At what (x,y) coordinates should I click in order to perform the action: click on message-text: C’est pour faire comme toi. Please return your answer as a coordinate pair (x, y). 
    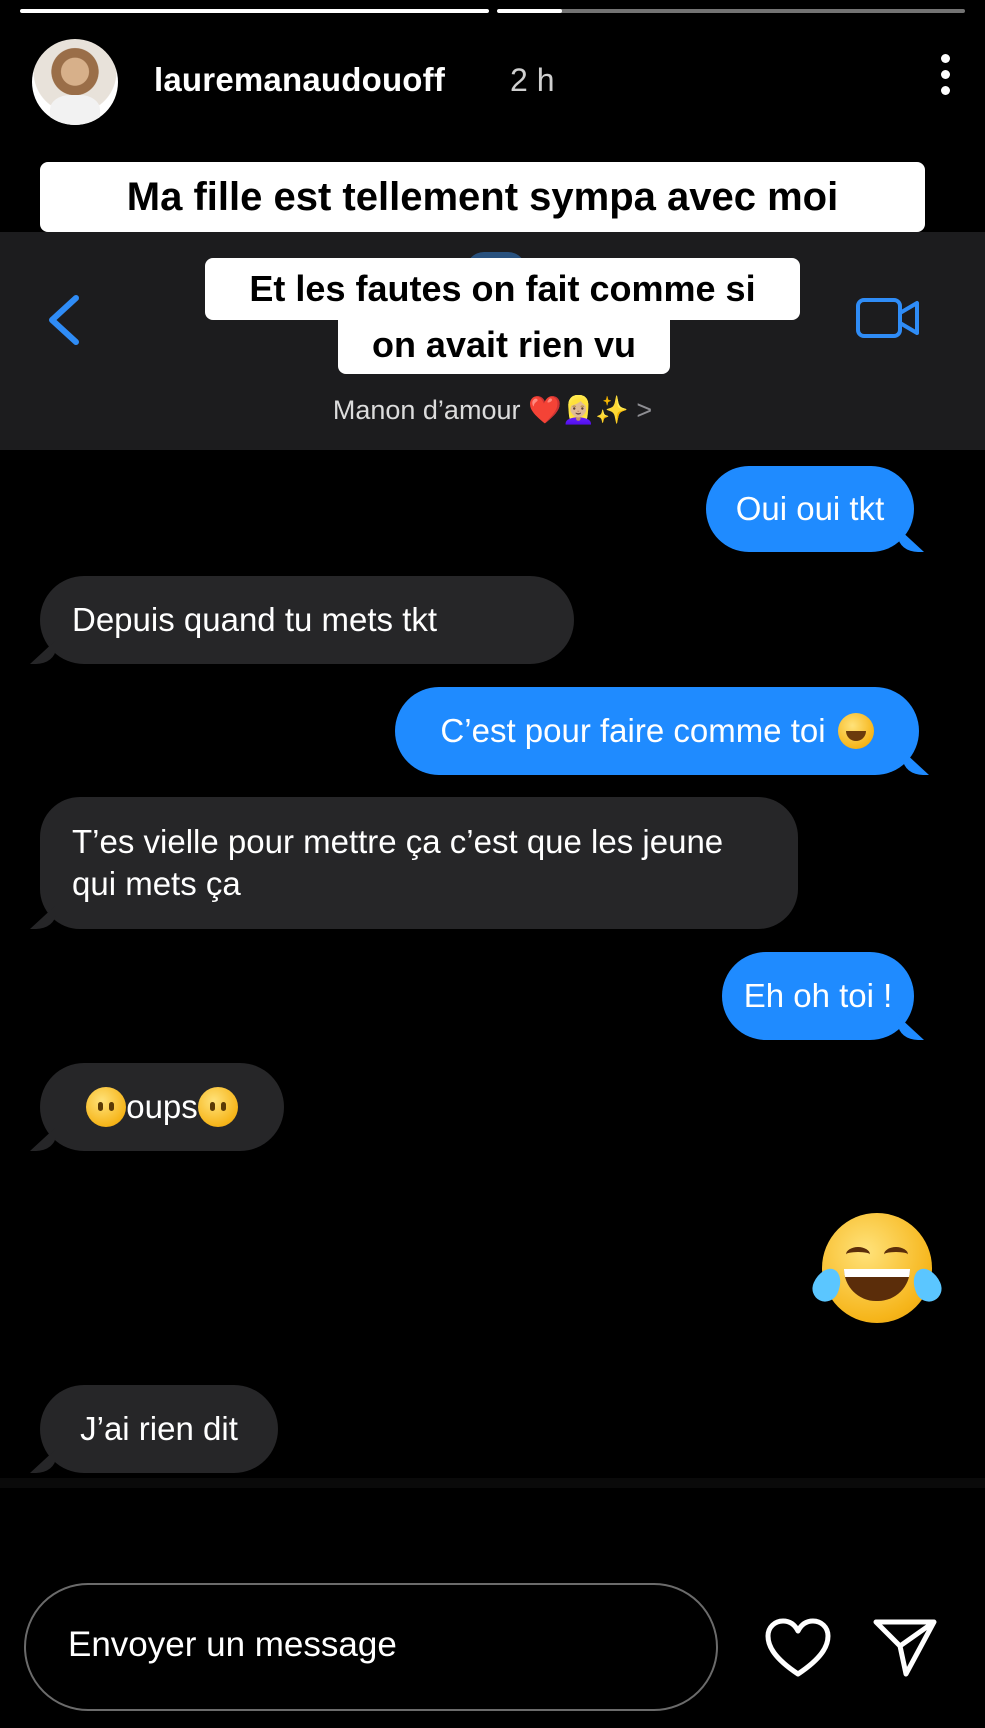
    Looking at the image, I should click on (633, 730).